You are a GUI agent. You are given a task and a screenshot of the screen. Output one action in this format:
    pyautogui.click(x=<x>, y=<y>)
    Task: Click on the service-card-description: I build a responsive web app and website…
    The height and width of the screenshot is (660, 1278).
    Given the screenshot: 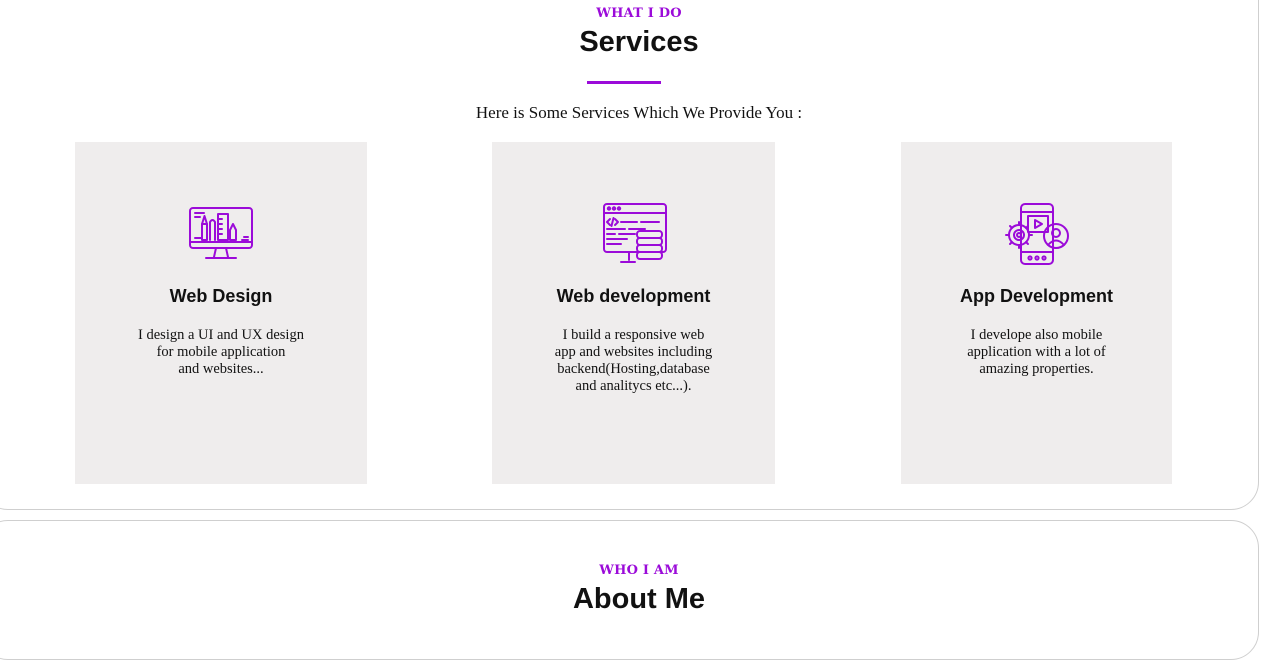 What is the action you would take?
    pyautogui.click(x=633, y=360)
    